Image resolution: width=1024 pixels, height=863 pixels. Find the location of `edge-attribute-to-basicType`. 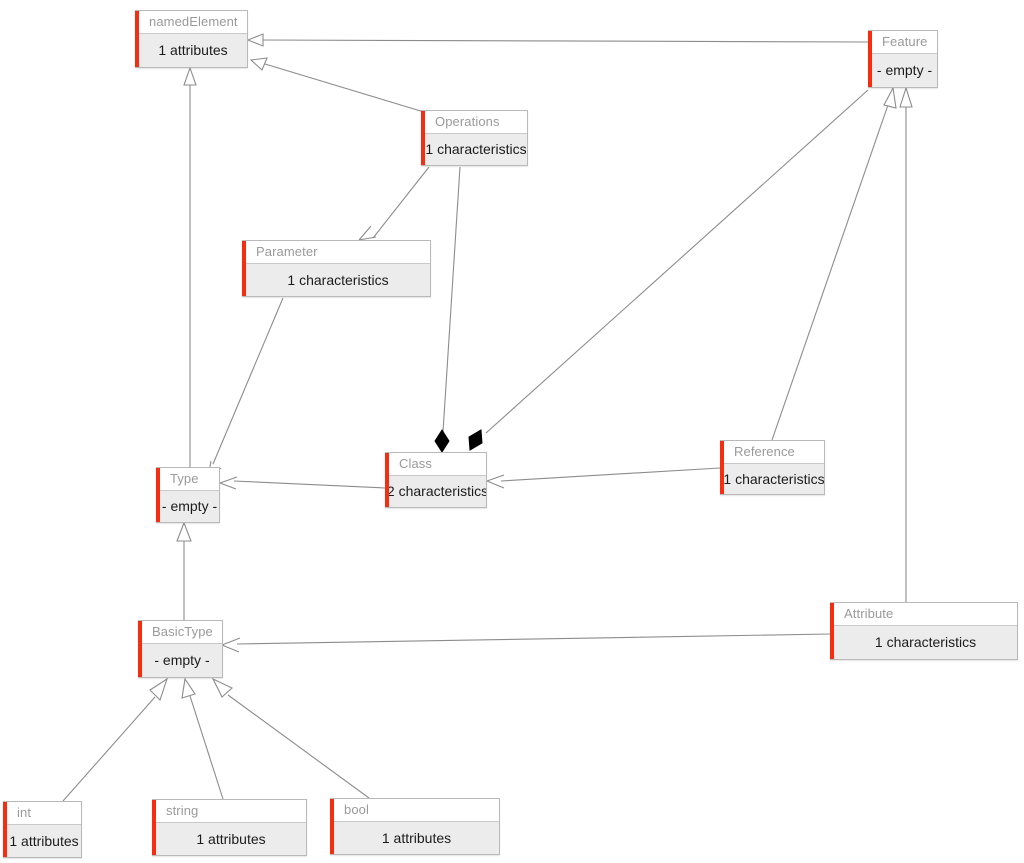

edge-attribute-to-basicType is located at coordinates (526, 643).